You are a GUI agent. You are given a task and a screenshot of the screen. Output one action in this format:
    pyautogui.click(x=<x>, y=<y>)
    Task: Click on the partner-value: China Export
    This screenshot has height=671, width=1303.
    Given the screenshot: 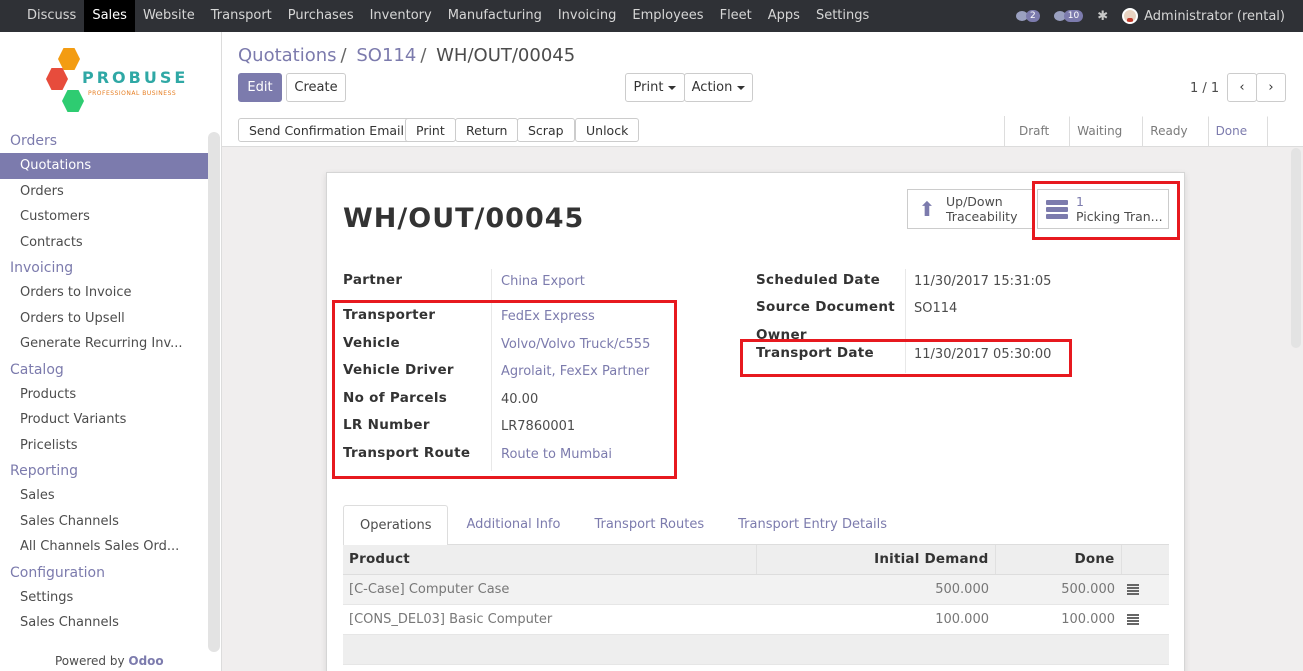 What is the action you would take?
    pyautogui.click(x=543, y=281)
    